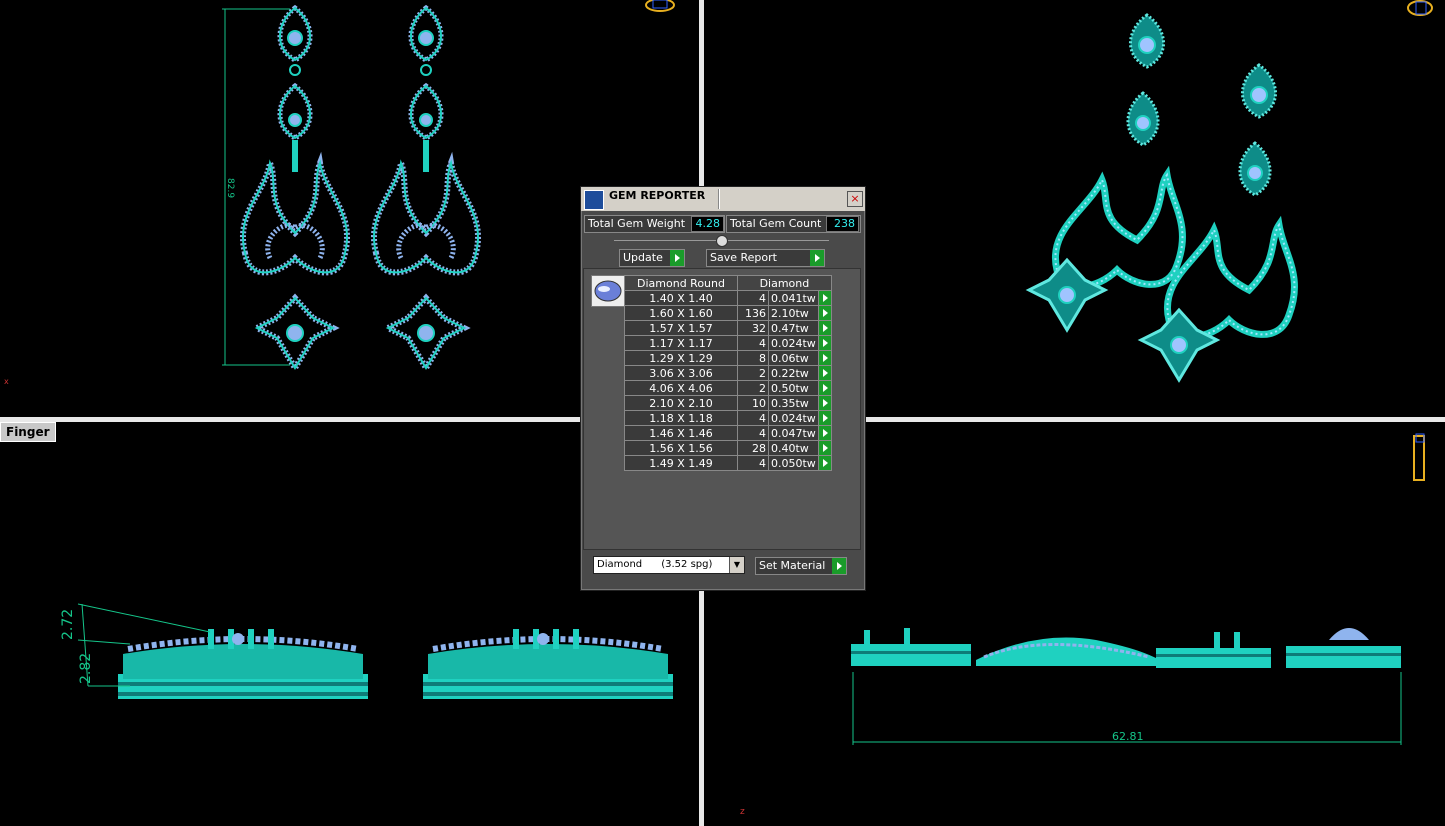  I want to click on gem-size: 1.60 X 1.60, so click(681, 313).